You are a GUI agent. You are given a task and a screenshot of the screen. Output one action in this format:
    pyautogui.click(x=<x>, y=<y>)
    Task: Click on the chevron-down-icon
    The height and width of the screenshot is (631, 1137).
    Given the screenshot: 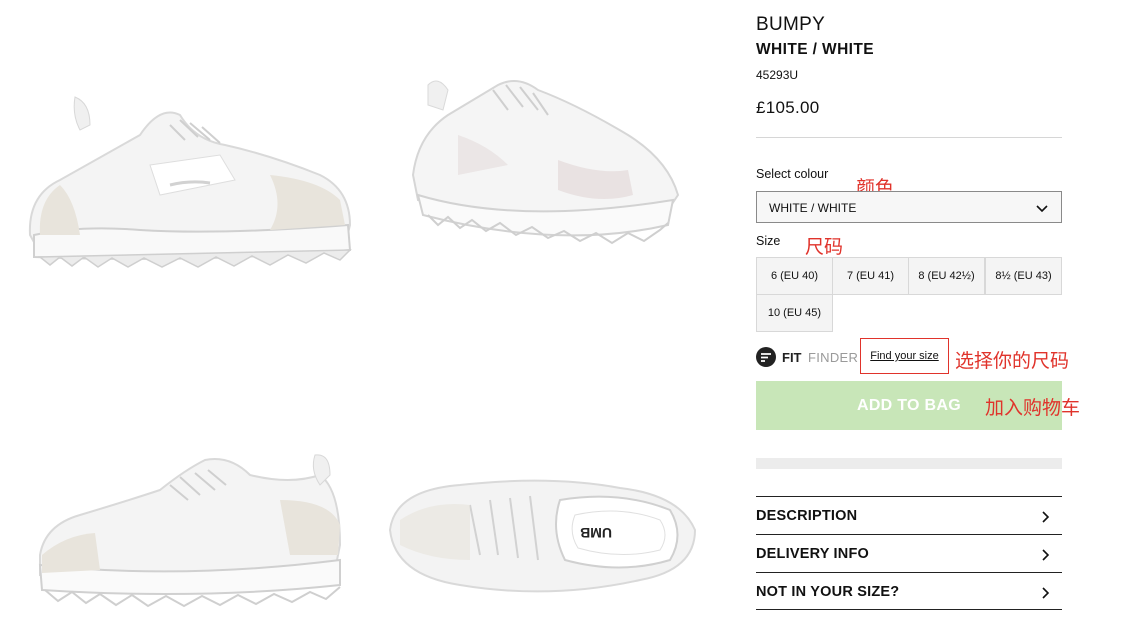 What is the action you would take?
    pyautogui.click(x=1042, y=209)
    